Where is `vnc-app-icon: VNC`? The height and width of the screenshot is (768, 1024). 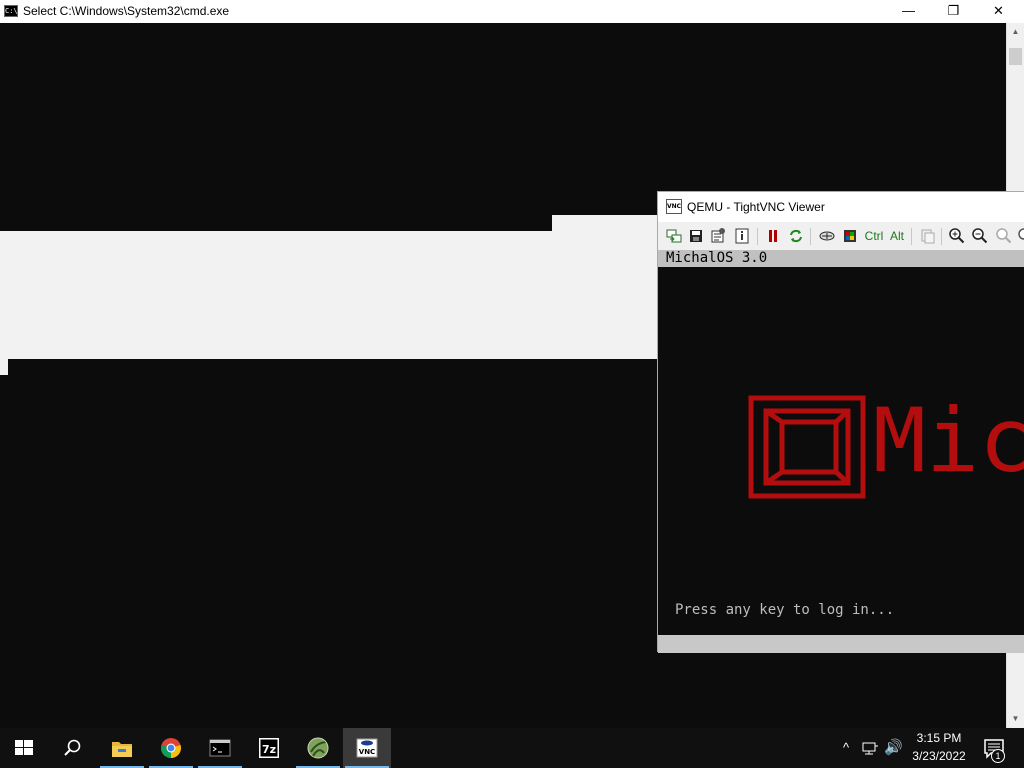 vnc-app-icon: VNC is located at coordinates (674, 206).